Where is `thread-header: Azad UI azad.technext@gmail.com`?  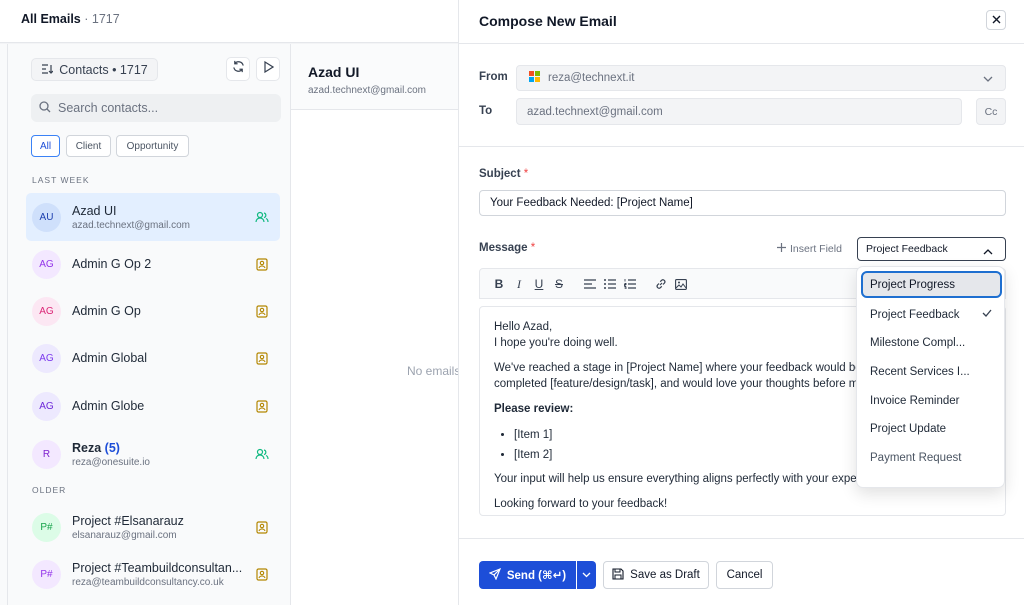 thread-header: Azad UI azad.technext@gmail.com is located at coordinates (374, 77).